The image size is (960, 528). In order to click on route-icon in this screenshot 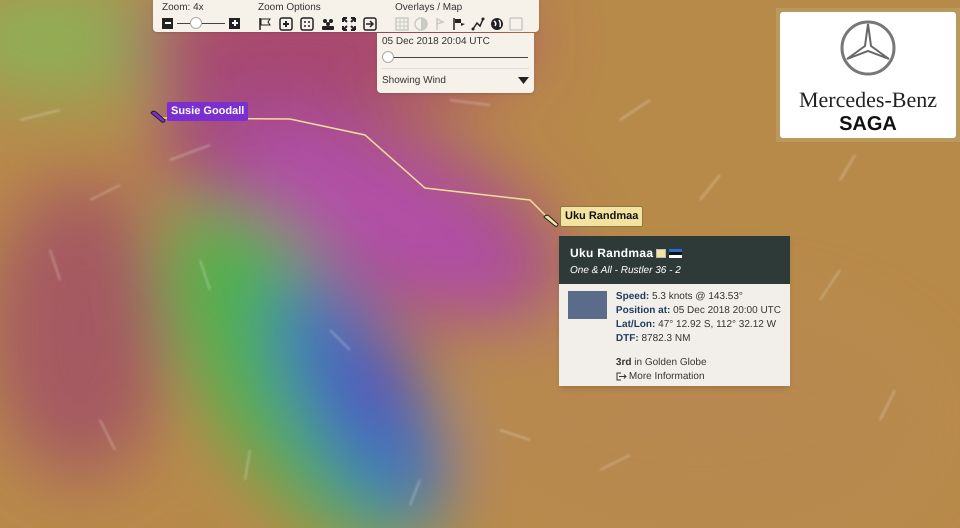, I will do `click(478, 24)`.